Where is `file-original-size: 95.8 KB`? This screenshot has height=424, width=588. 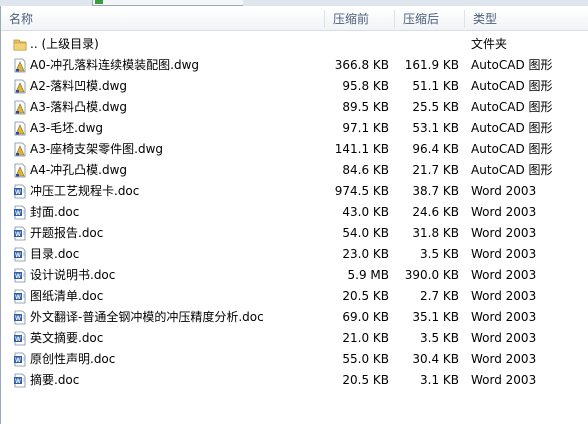
file-original-size: 95.8 KB is located at coordinates (365, 86).